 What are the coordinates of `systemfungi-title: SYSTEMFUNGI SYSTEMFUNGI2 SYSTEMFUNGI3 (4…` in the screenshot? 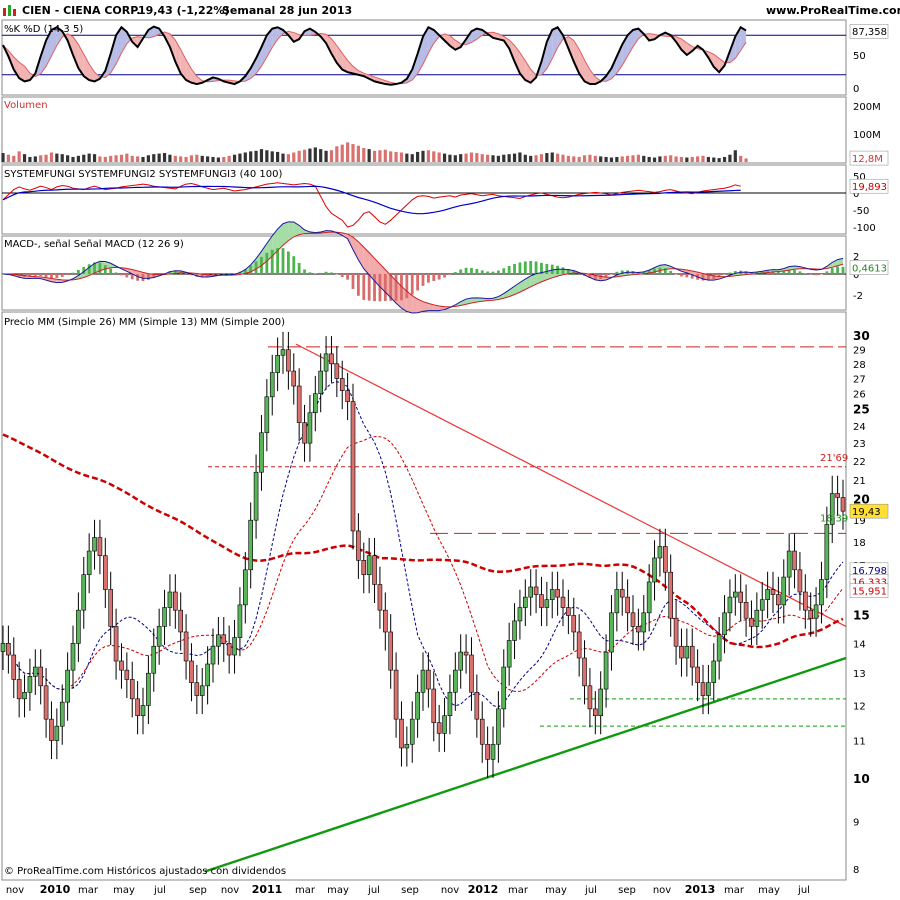 It's located at (143, 174).